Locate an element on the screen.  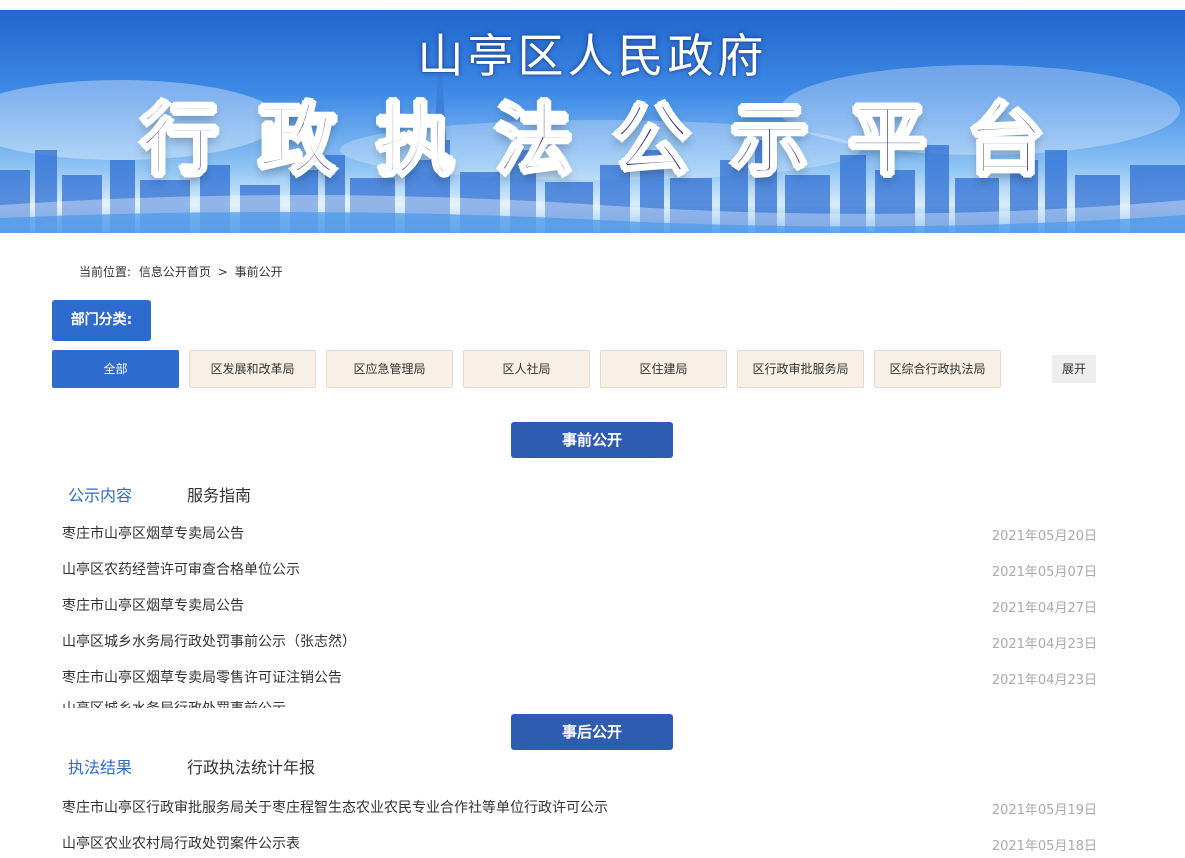
breadcrumb-prefix: 当前位置: is located at coordinates (105, 272).